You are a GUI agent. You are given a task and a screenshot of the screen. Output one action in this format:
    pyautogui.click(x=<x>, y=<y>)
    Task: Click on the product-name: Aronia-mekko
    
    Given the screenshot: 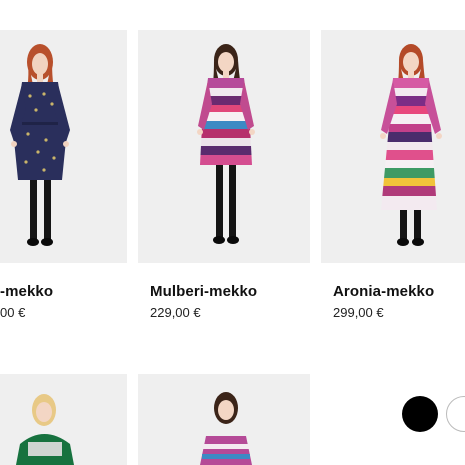 What is the action you would take?
    pyautogui.click(x=383, y=291)
    